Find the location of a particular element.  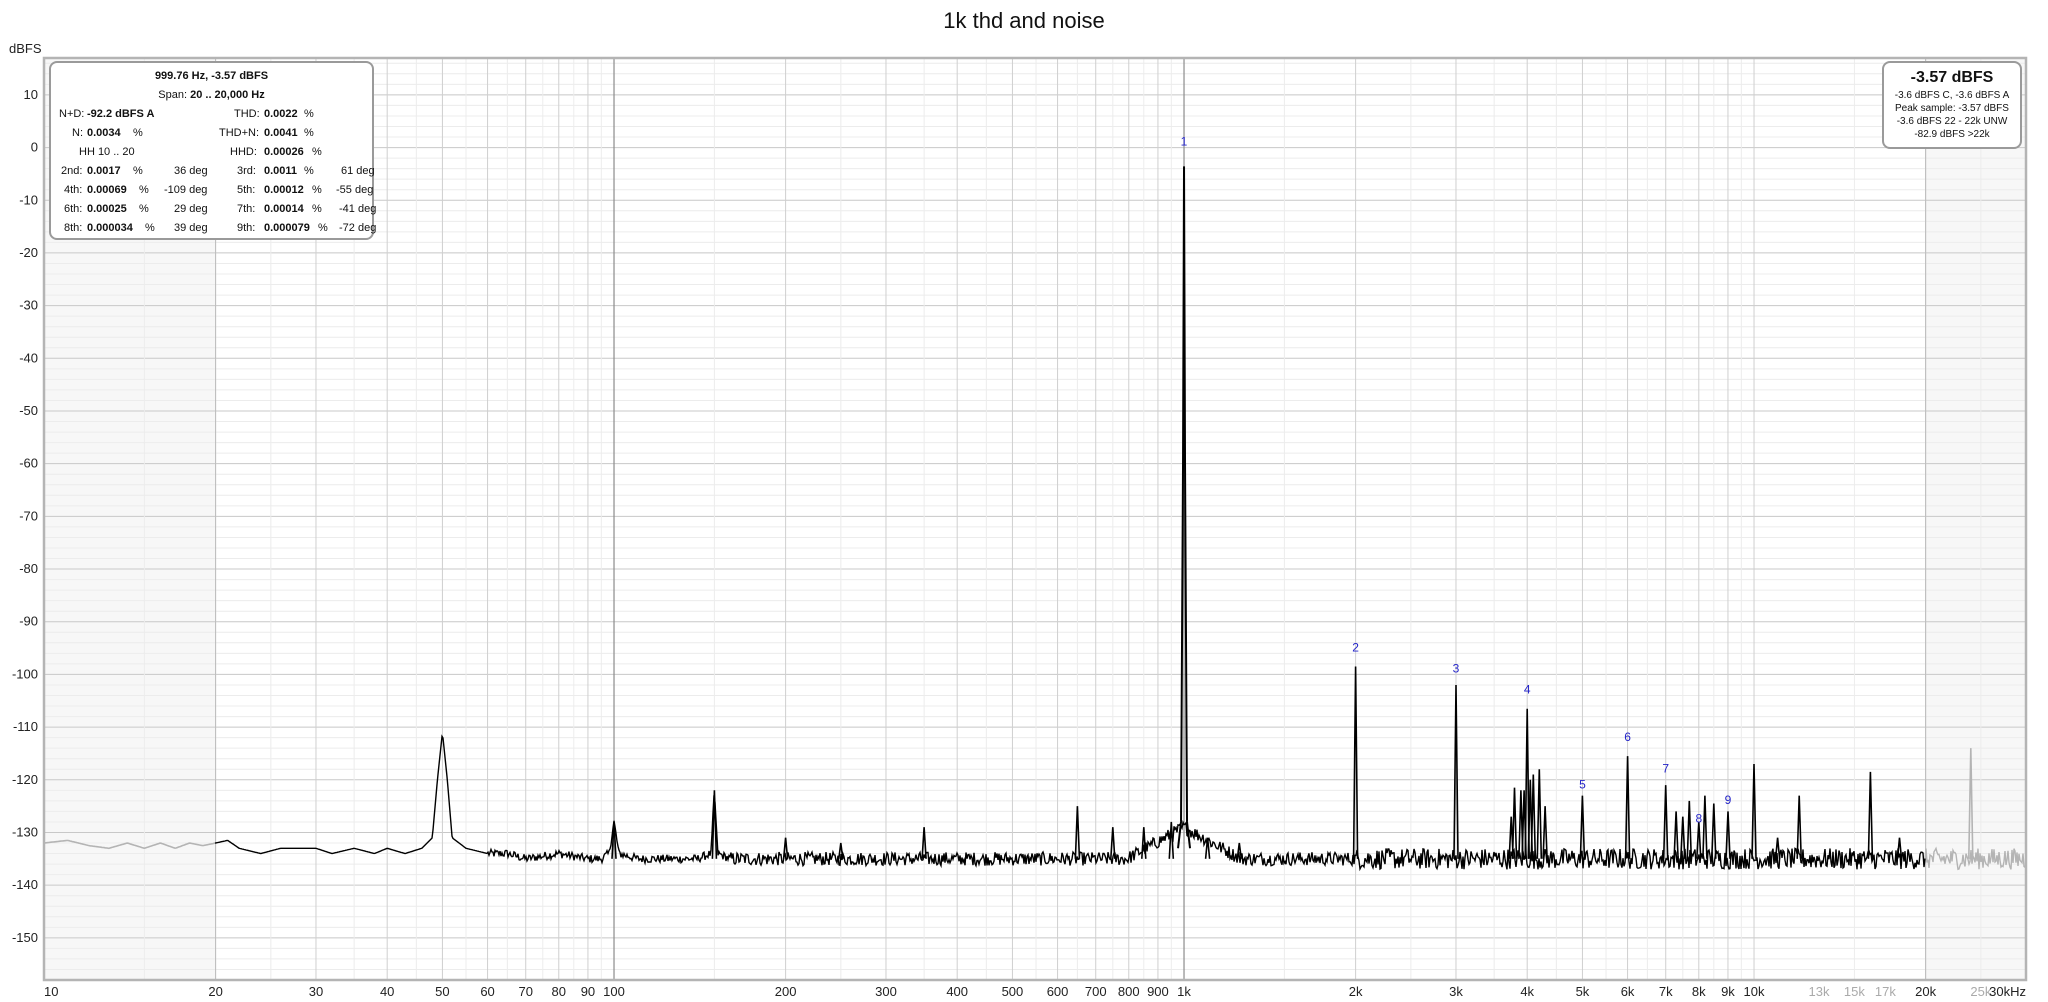

span-label: Span: is located at coordinates (173, 95).